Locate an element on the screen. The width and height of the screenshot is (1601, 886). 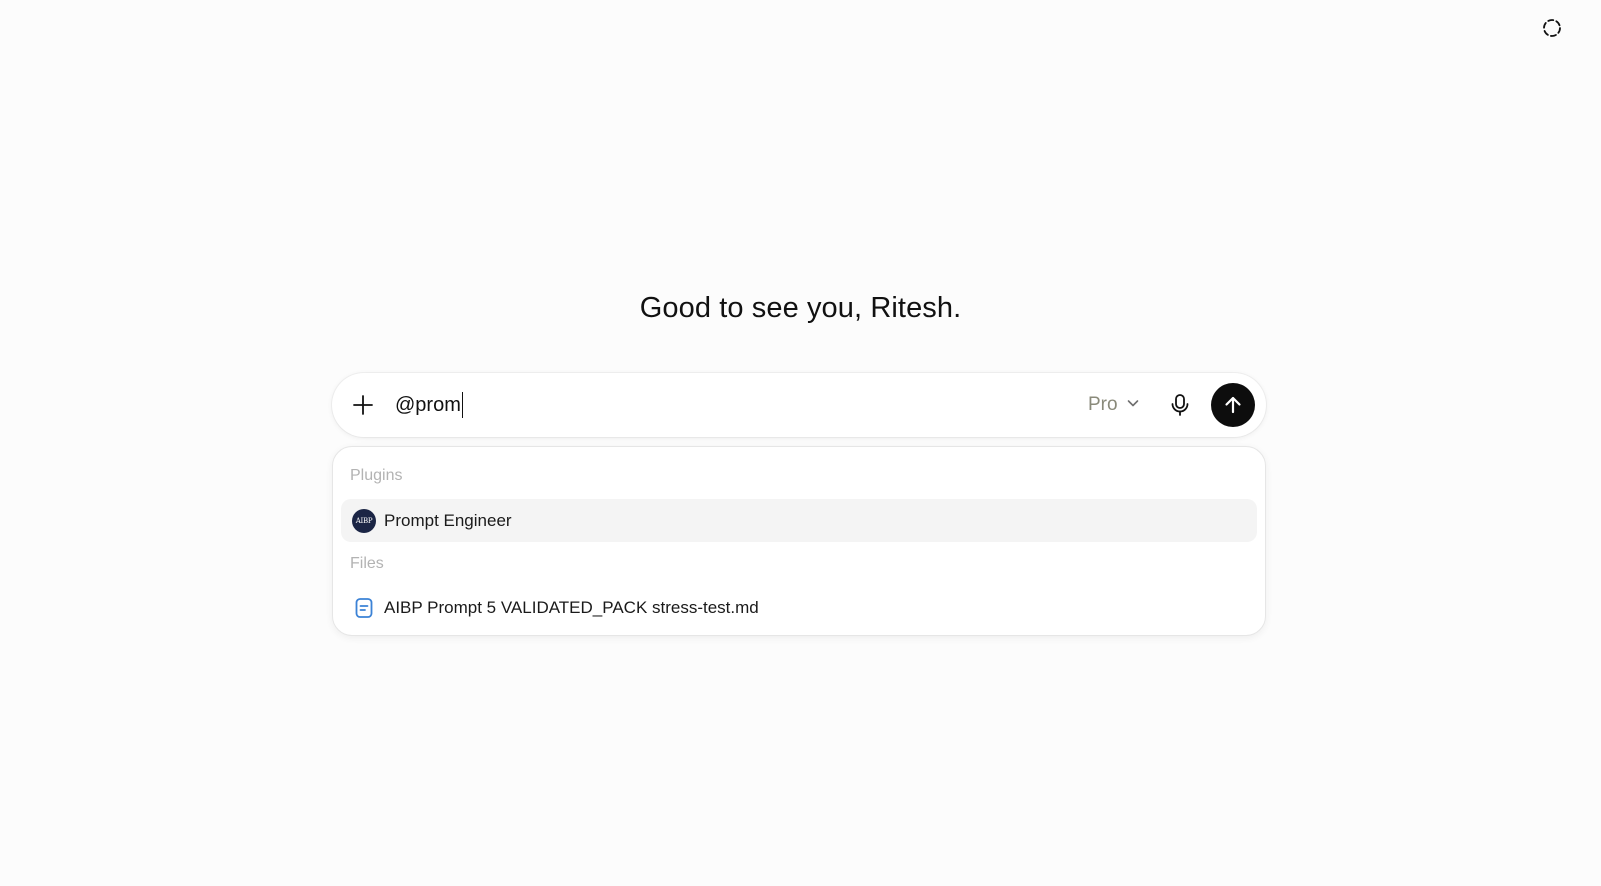
plugin-avatar: AIBP is located at coordinates (364, 520).